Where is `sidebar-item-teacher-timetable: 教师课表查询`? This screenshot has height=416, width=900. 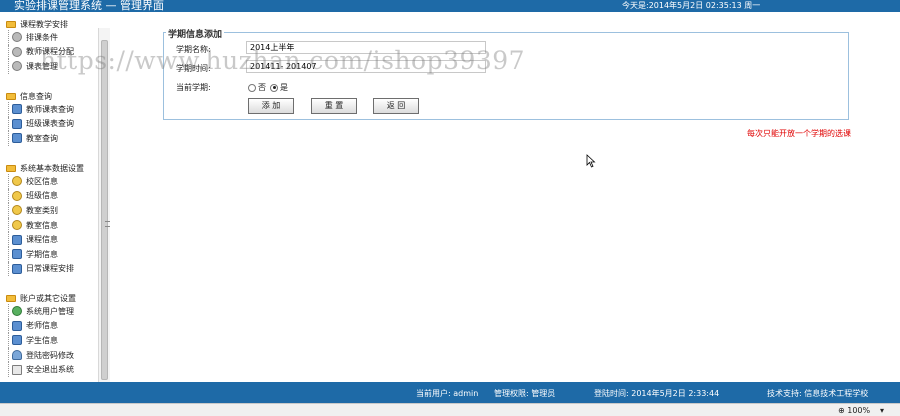
sidebar-item-teacher-timetable: 教师课表查询 is located at coordinates (40, 109).